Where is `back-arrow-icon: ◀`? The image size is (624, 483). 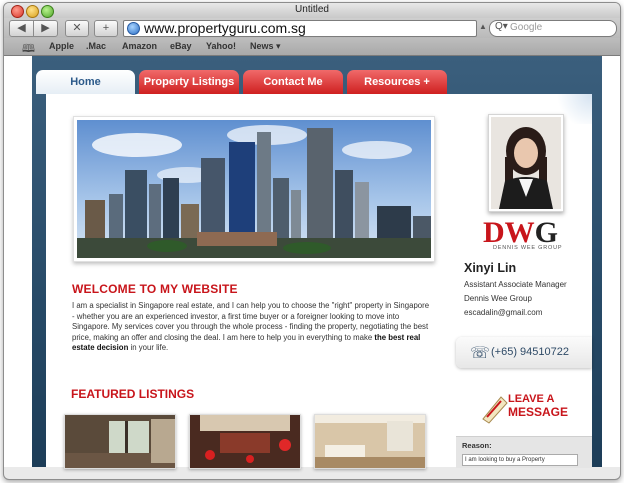 back-arrow-icon: ◀ is located at coordinates (21, 28).